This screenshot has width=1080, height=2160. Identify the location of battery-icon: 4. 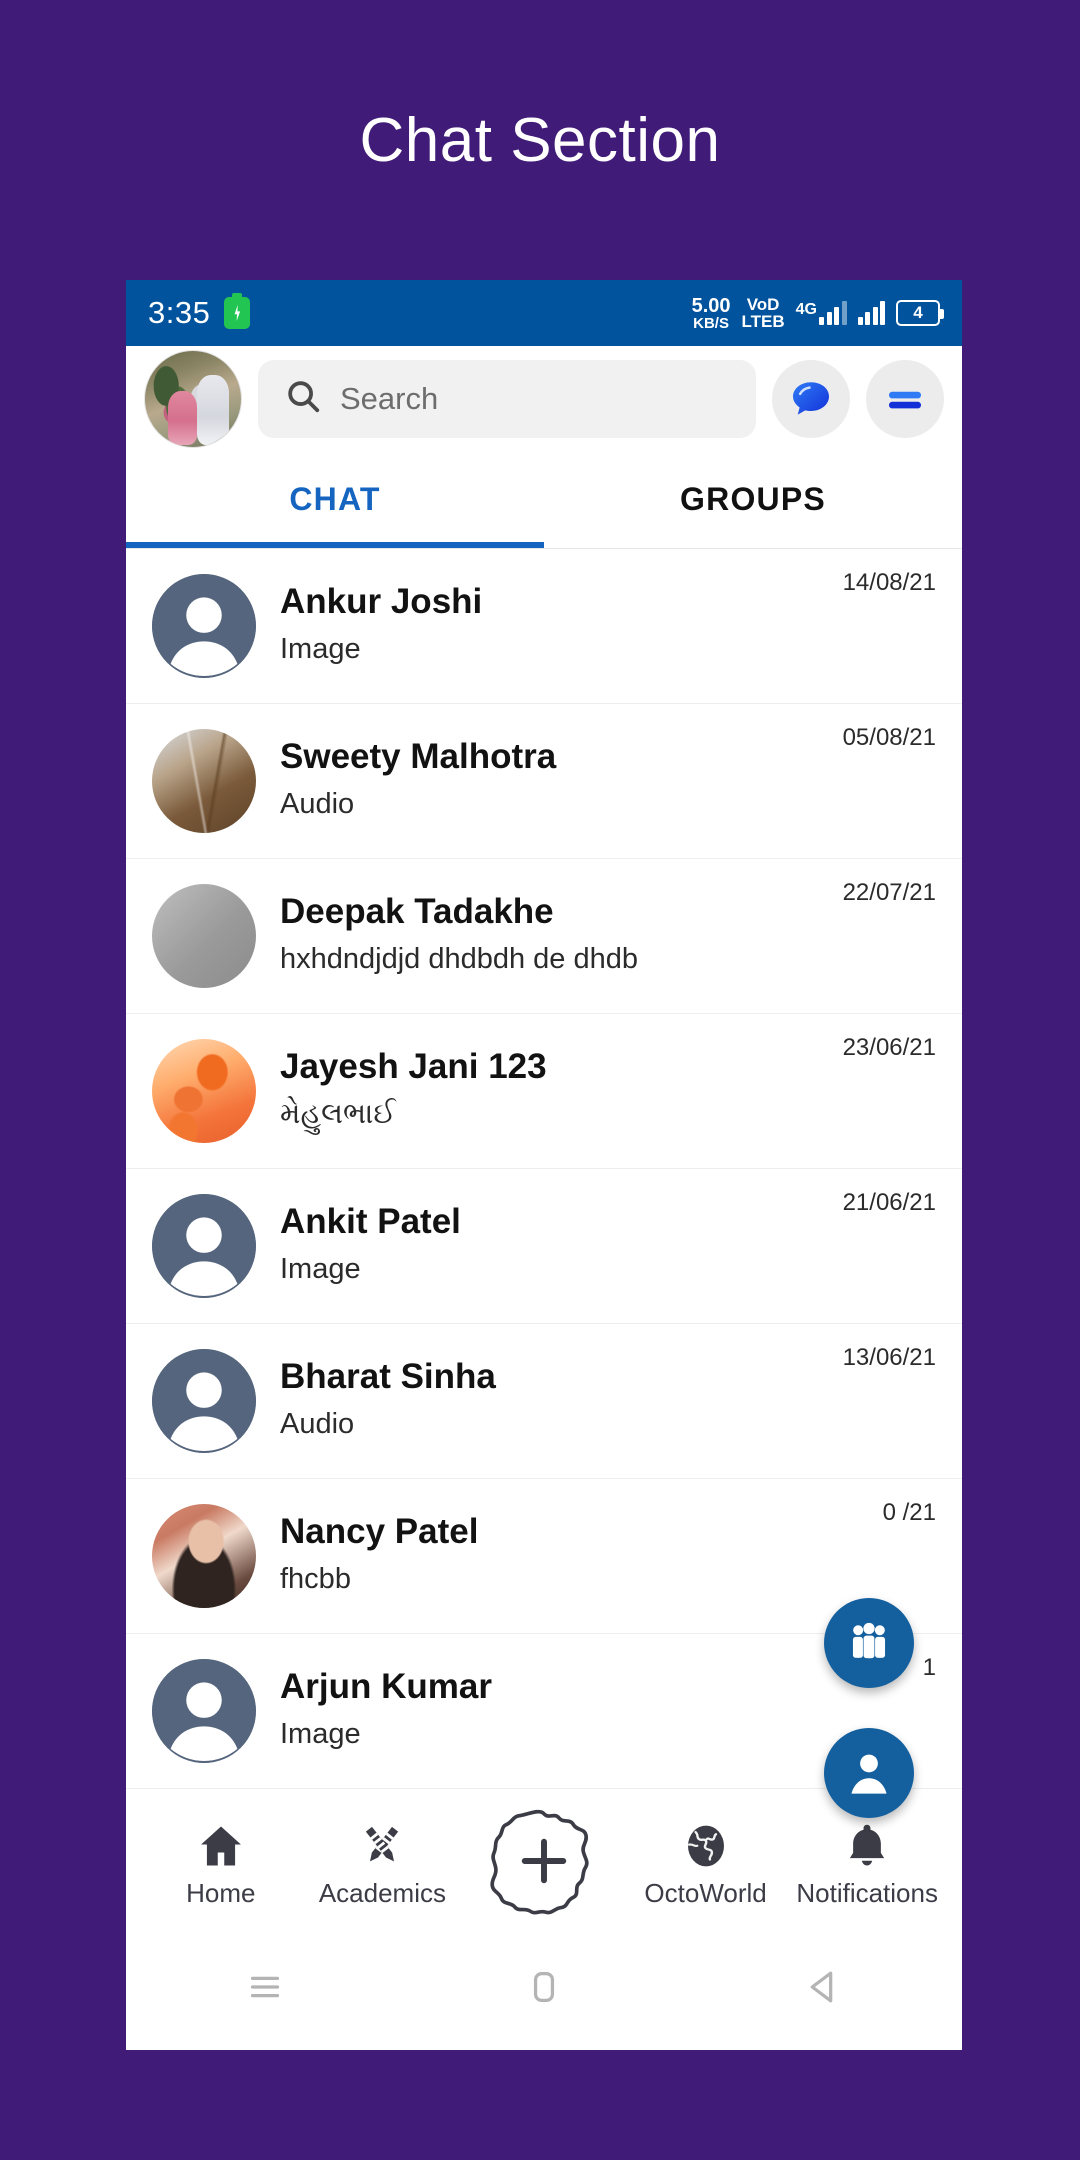
(920, 313).